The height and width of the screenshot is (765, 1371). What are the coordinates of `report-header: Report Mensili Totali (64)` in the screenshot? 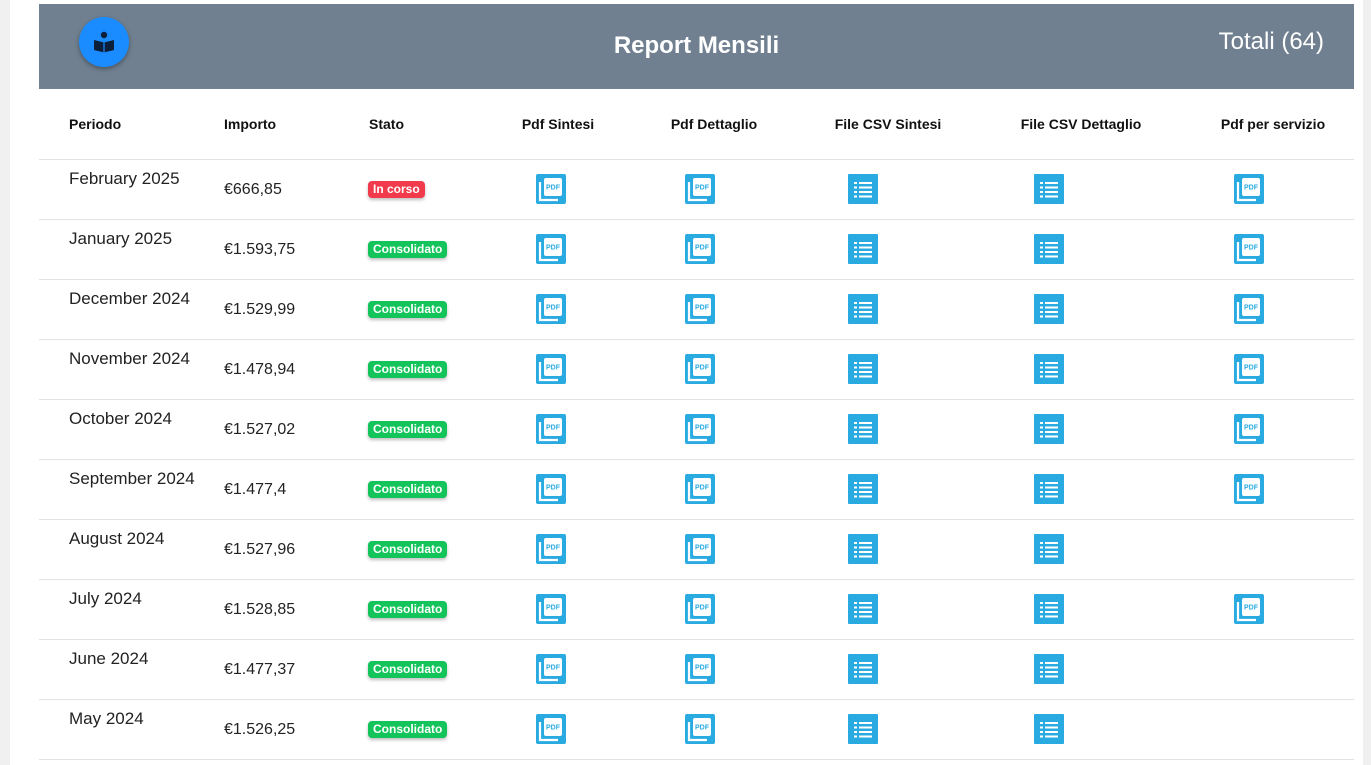 It's located at (696, 46).